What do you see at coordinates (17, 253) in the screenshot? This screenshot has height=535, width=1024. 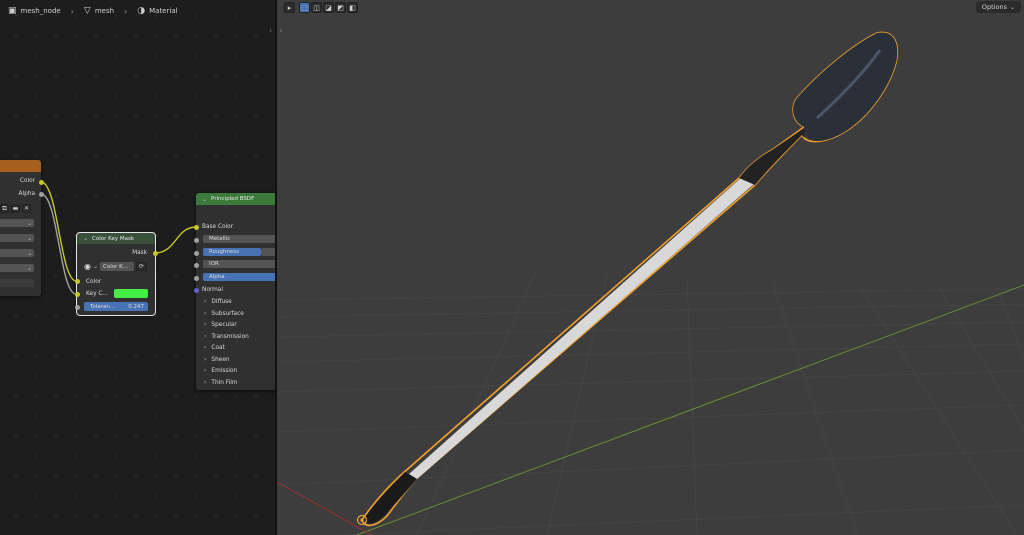 I see `extension-dropdown: ⌄` at bounding box center [17, 253].